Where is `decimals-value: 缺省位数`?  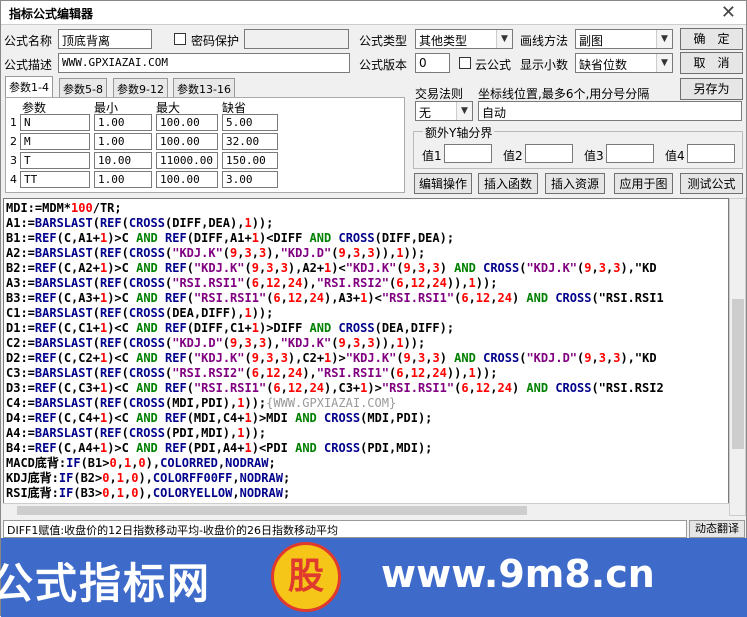 decimals-value: 缺省位数 is located at coordinates (603, 65).